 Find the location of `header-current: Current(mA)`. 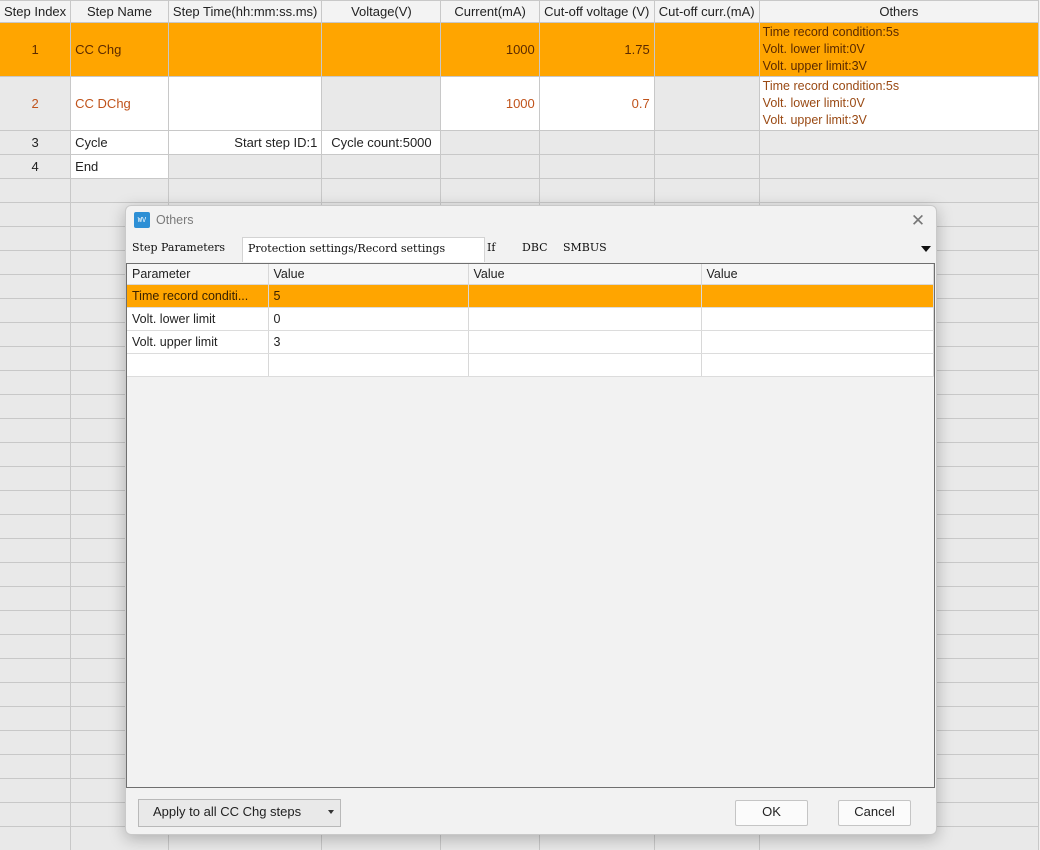

header-current: Current(mA) is located at coordinates (490, 11).